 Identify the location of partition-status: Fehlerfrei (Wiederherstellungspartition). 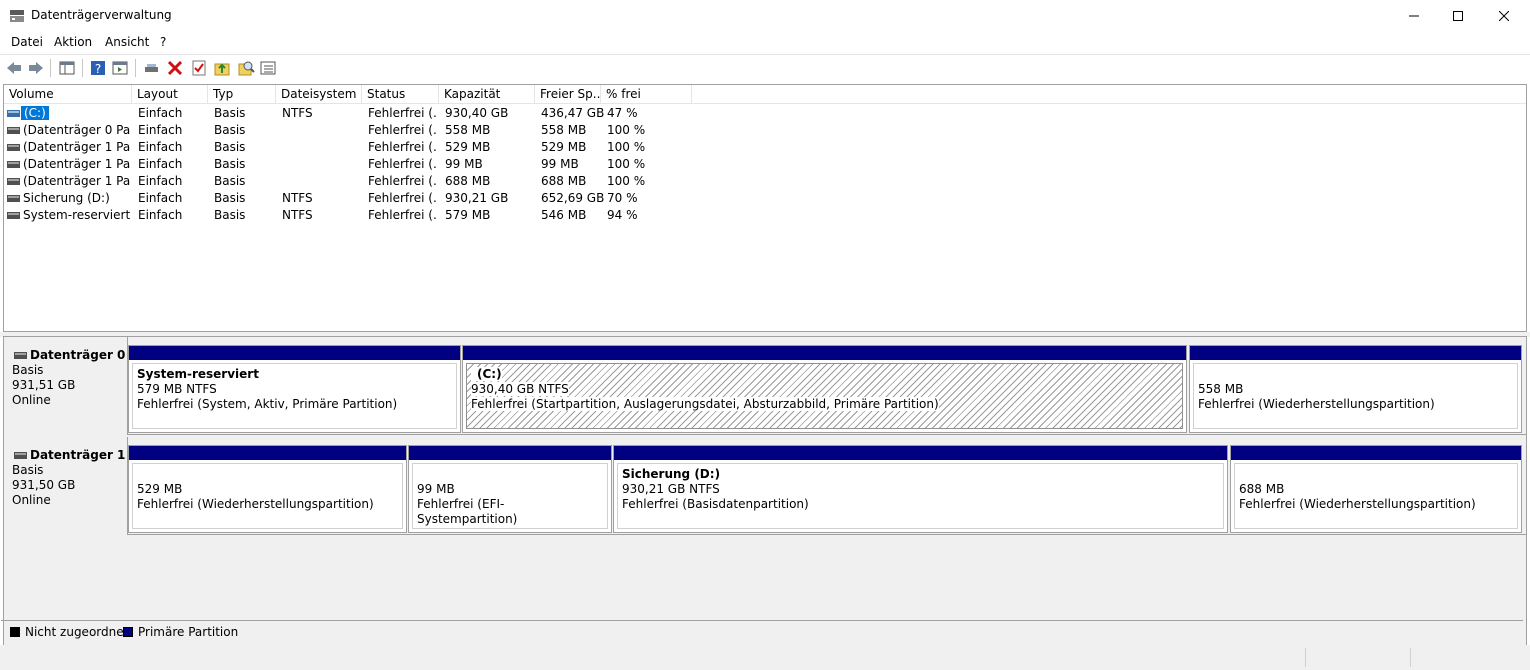
(255, 504).